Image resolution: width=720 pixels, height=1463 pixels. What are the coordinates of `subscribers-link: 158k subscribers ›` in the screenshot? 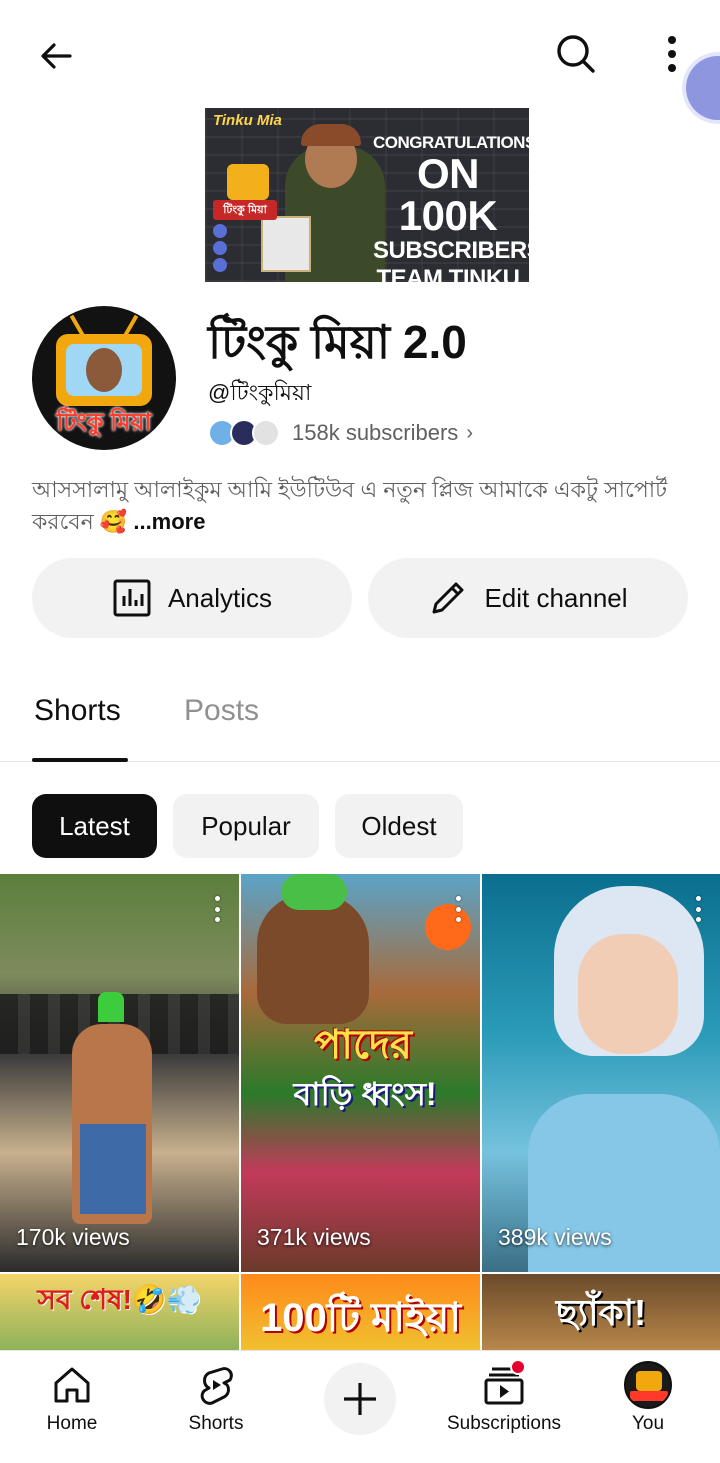 It's located at (340, 433).